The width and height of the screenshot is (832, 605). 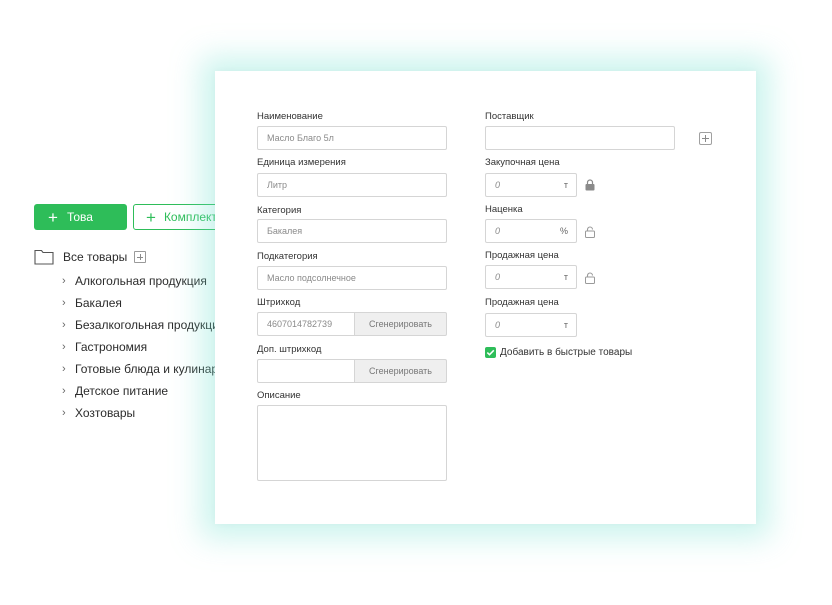 What do you see at coordinates (279, 395) in the screenshot?
I see `description-label: Описание` at bounding box center [279, 395].